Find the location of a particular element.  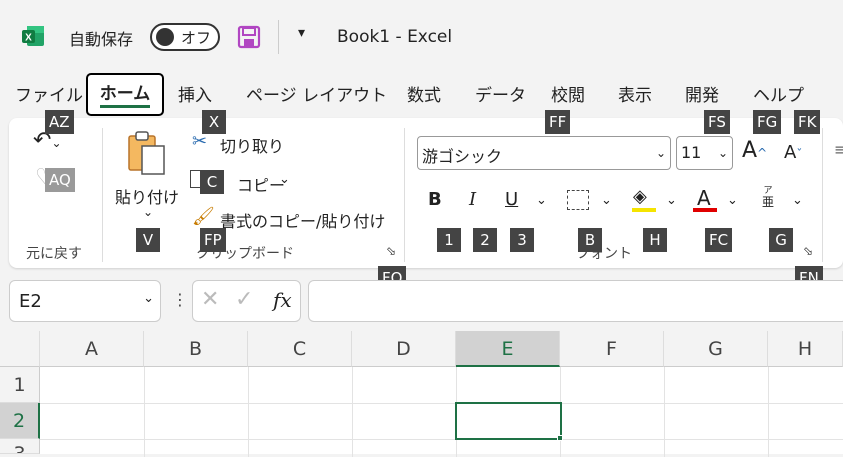

fill-dropdown-icon: ⌄ is located at coordinates (671, 200).